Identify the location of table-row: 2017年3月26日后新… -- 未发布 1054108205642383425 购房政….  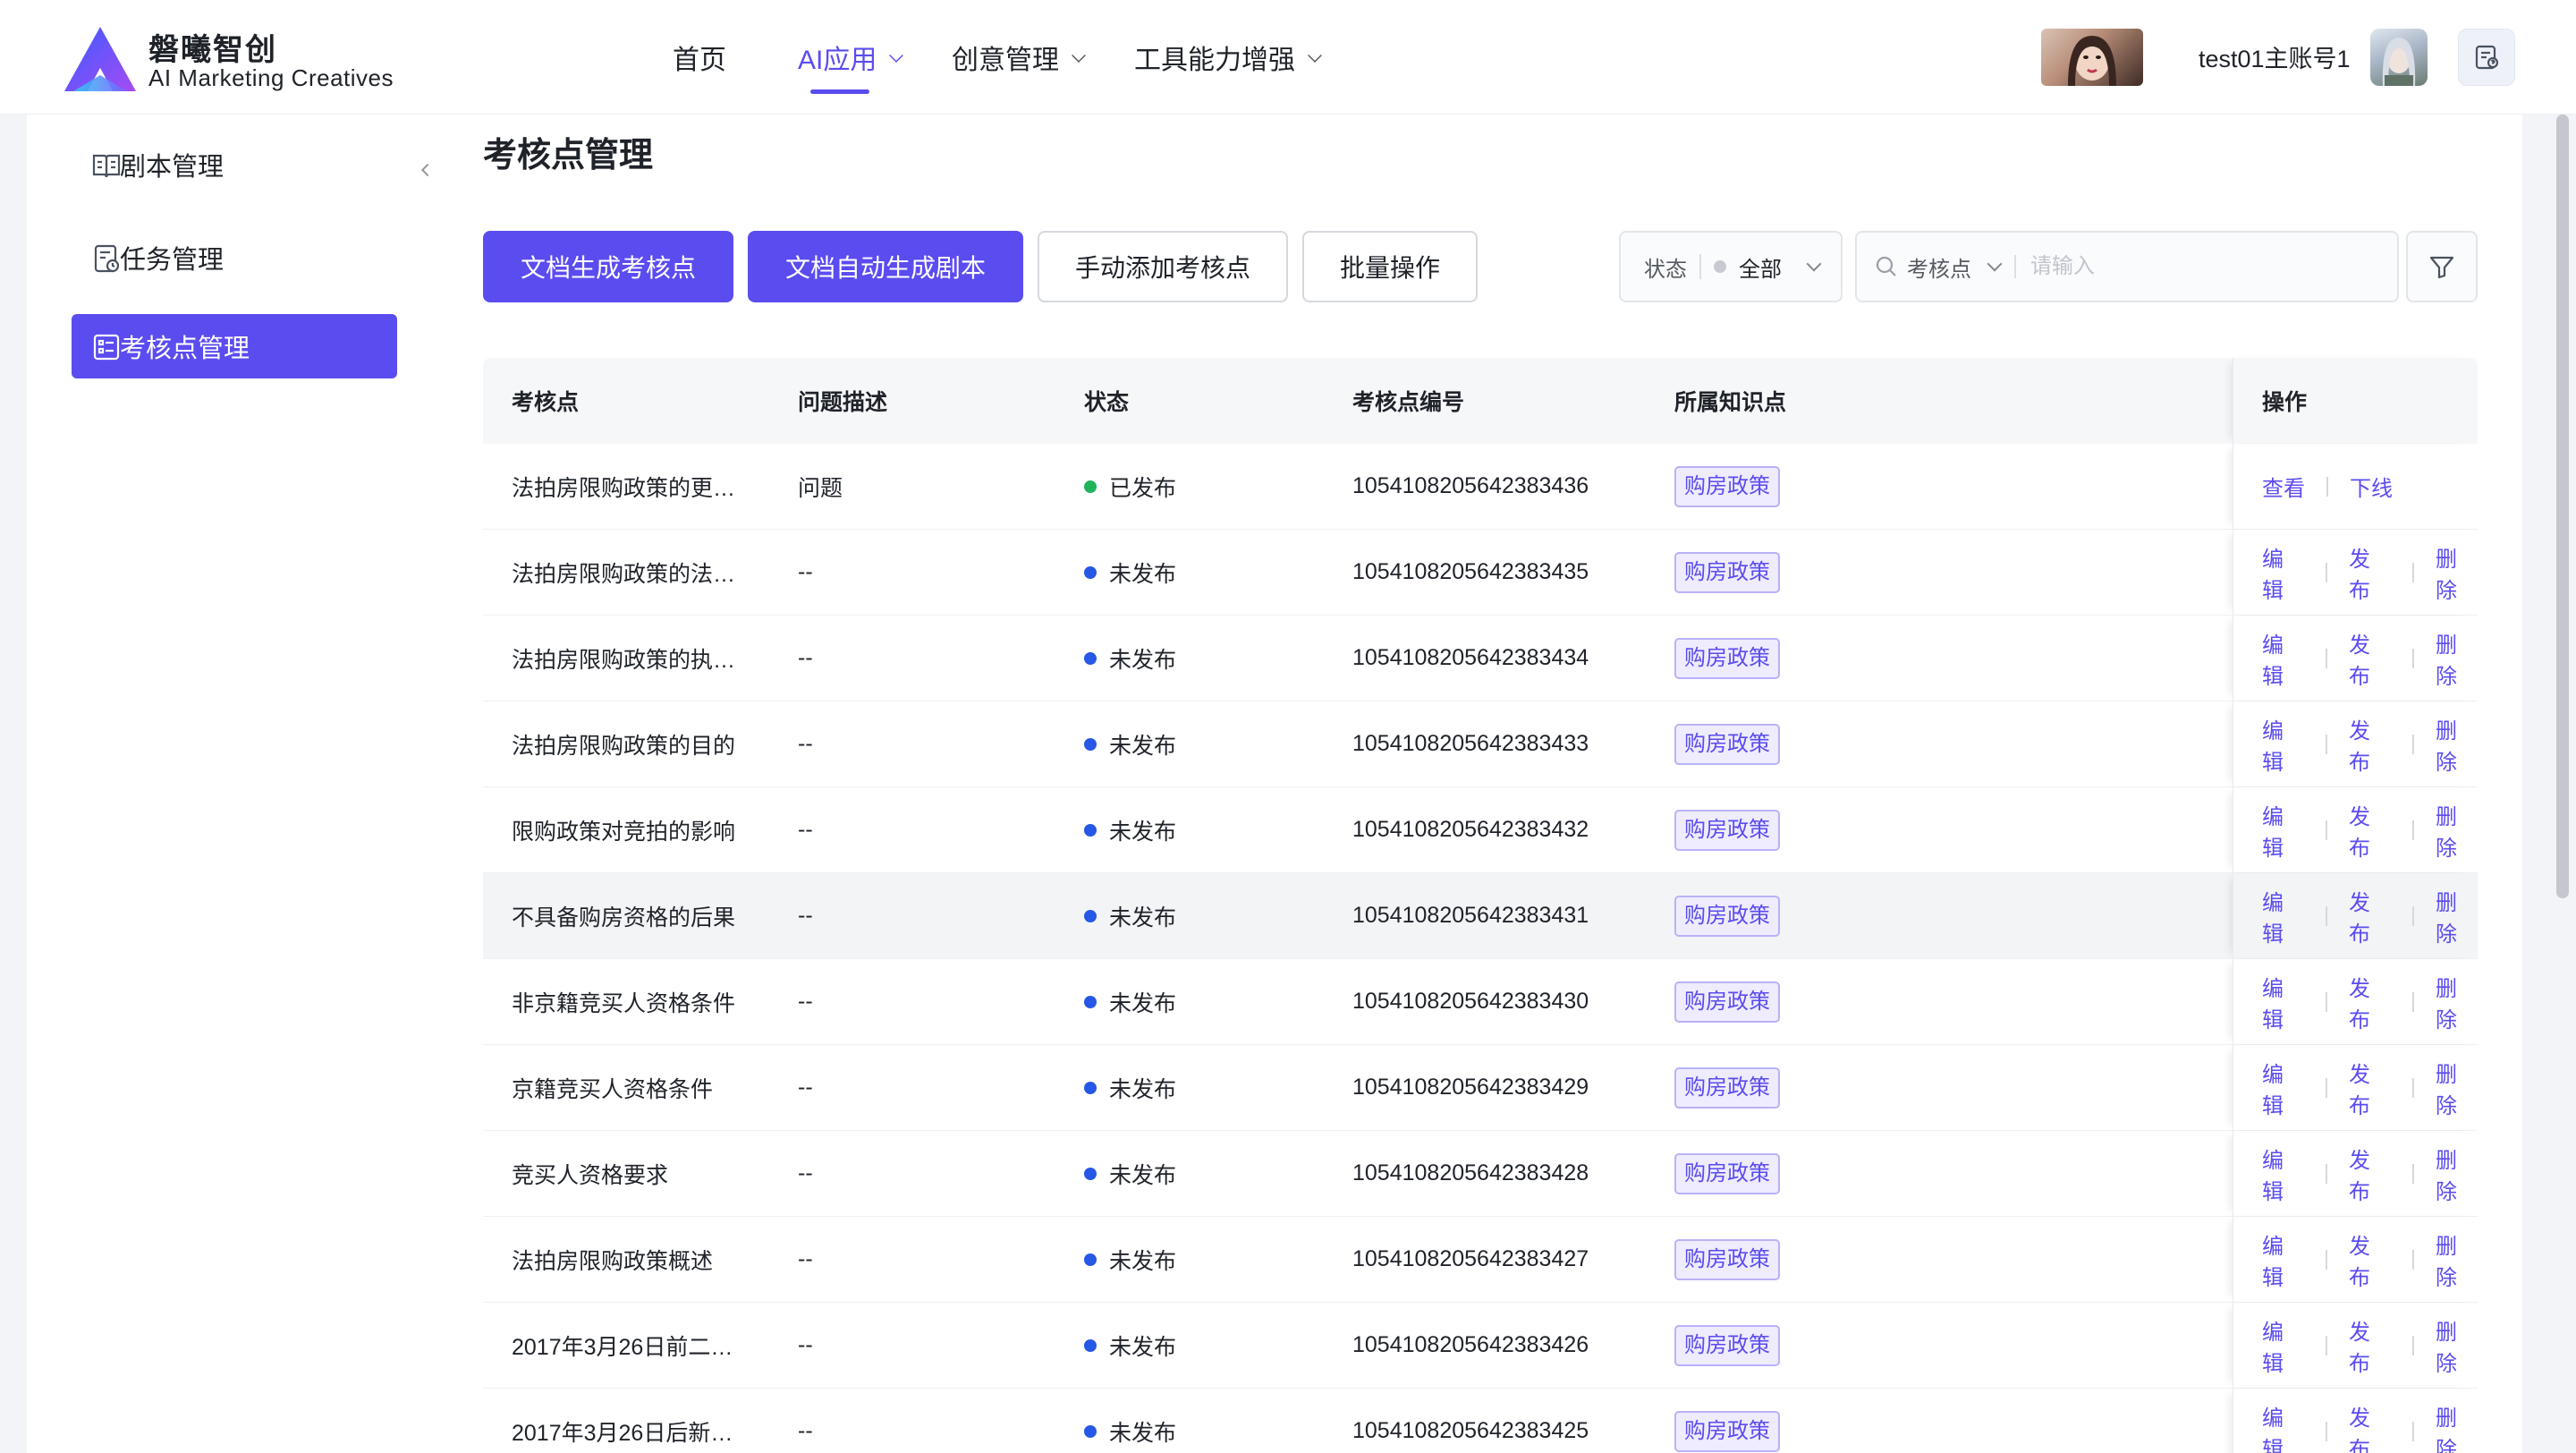
(1480, 1421).